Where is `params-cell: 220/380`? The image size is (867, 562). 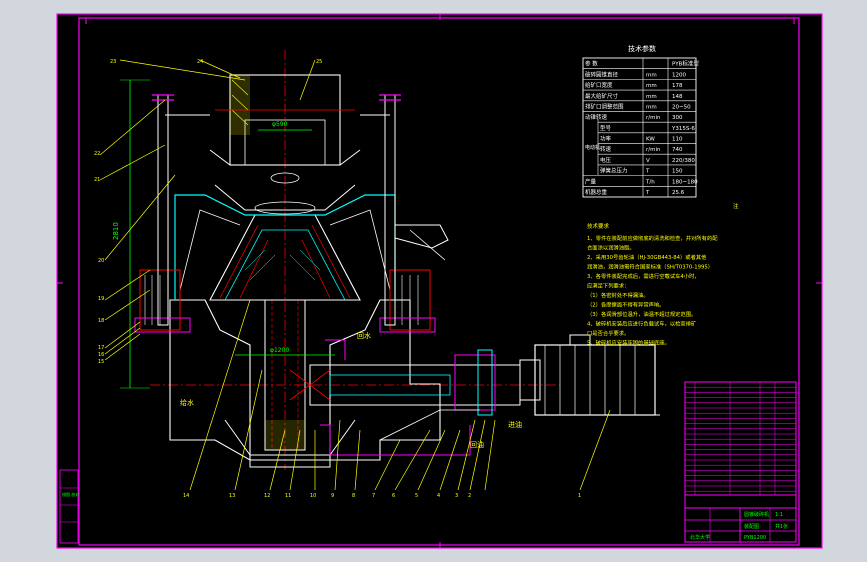
params-cell: 220/380 is located at coordinates (683, 161).